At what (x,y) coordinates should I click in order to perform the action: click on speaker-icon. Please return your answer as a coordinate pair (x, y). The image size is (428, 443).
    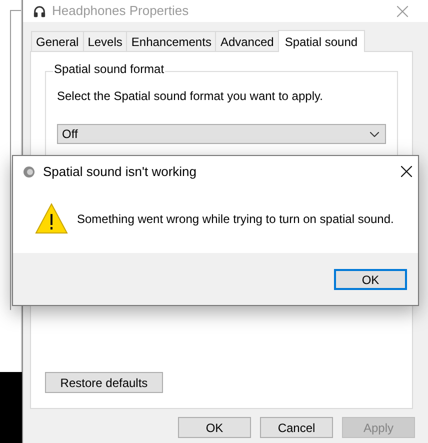
    Looking at the image, I should click on (29, 172).